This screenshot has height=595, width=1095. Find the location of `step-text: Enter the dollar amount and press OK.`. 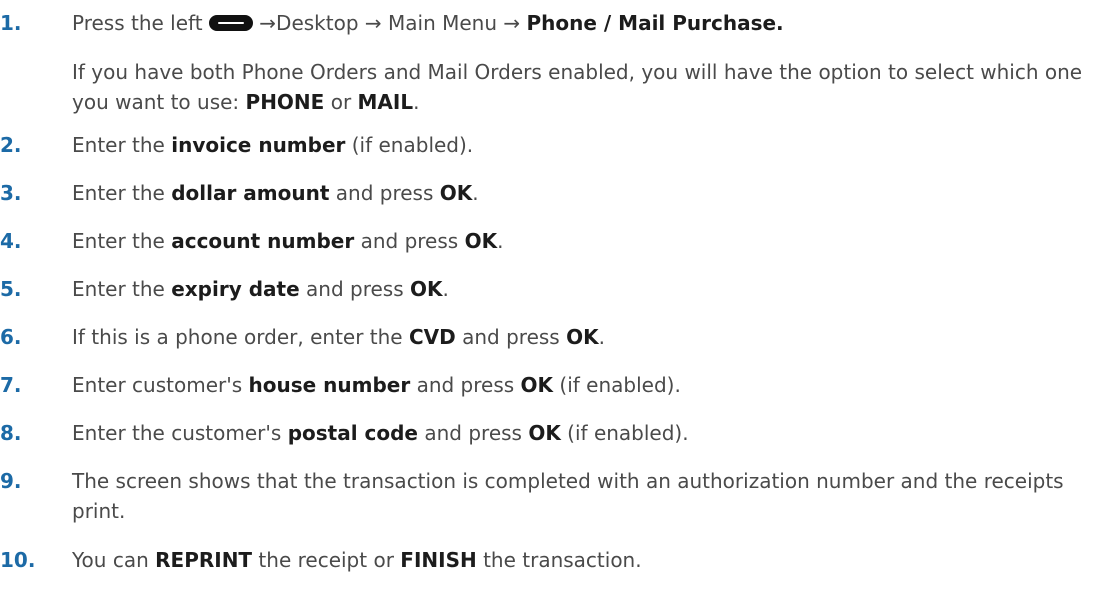

step-text: Enter the dollar amount and press OK. is located at coordinates (579, 193).